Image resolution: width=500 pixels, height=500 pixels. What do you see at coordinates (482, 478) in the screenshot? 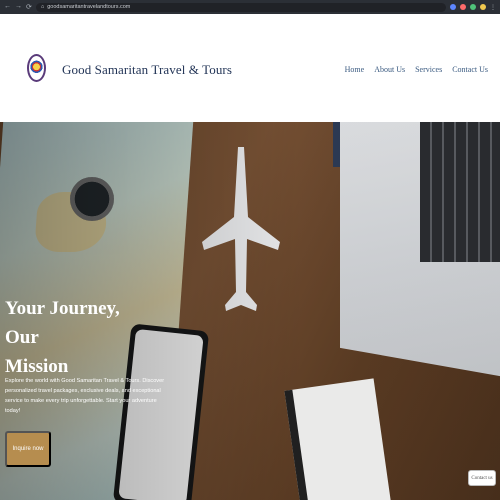
I see `contact-us-floating-button: Contact us` at bounding box center [482, 478].